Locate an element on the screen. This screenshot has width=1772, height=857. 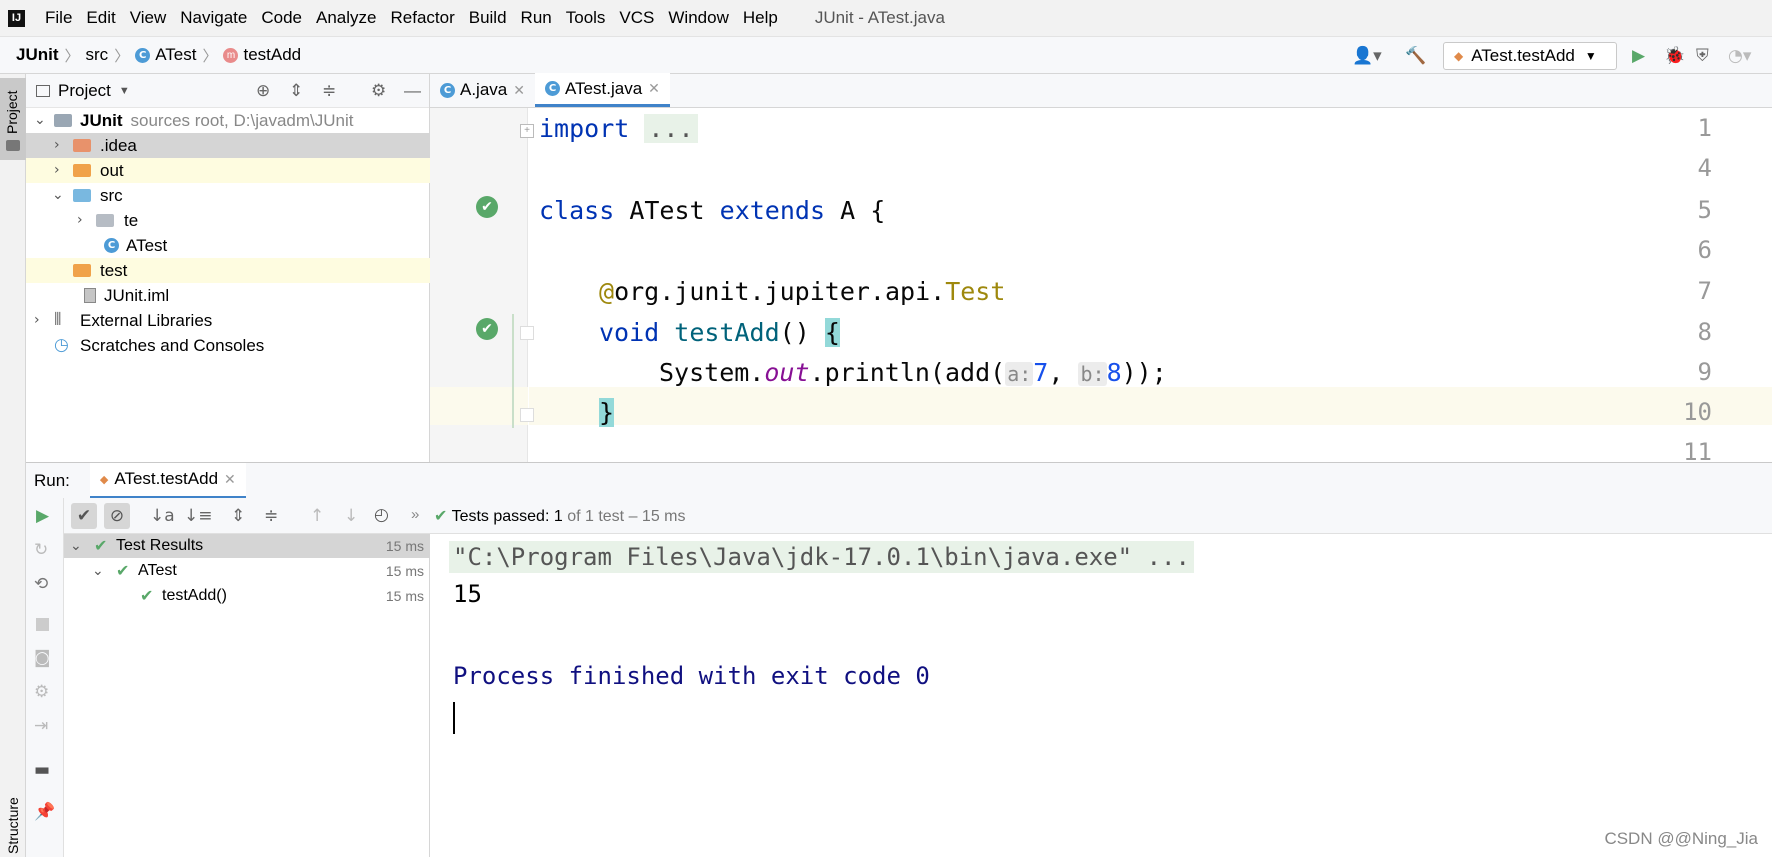
tree-item-te: › te is located at coordinates (228, 220).